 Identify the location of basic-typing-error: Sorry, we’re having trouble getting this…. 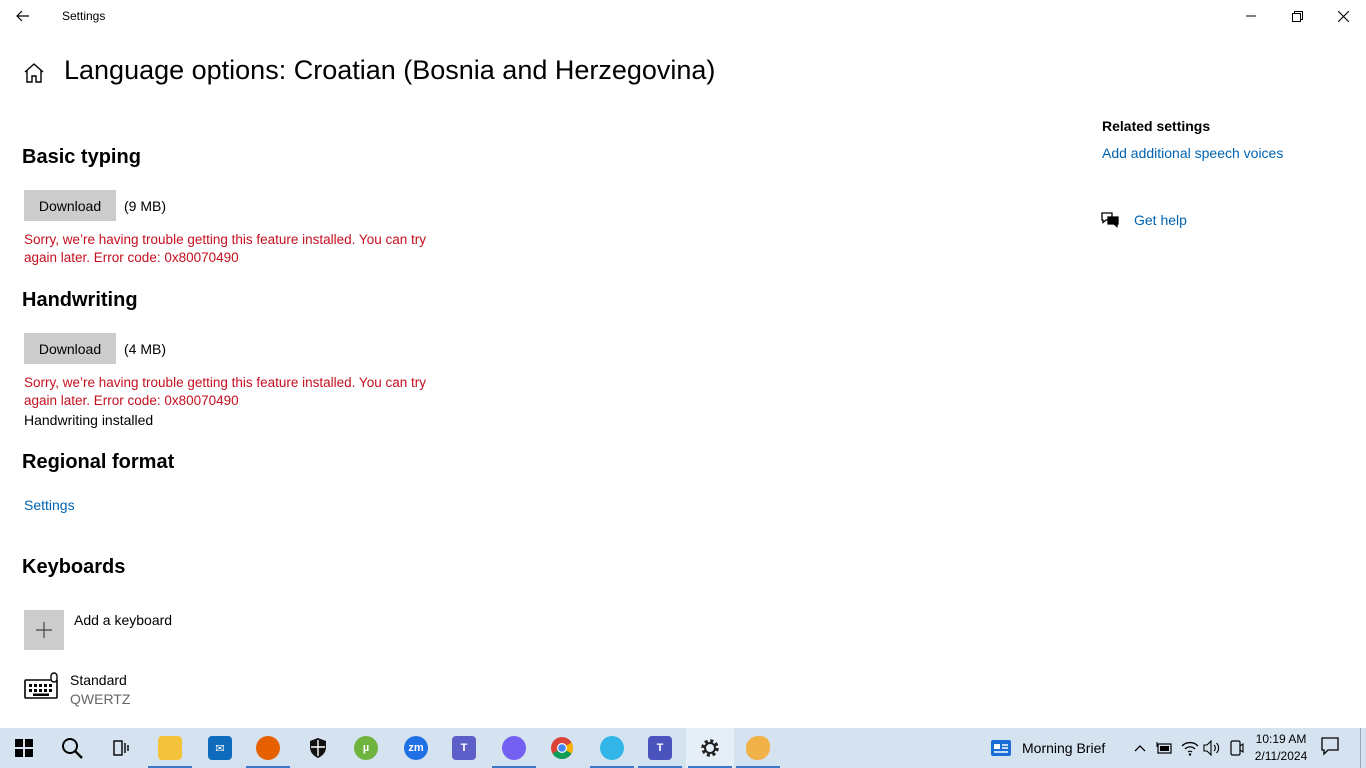
(225, 248).